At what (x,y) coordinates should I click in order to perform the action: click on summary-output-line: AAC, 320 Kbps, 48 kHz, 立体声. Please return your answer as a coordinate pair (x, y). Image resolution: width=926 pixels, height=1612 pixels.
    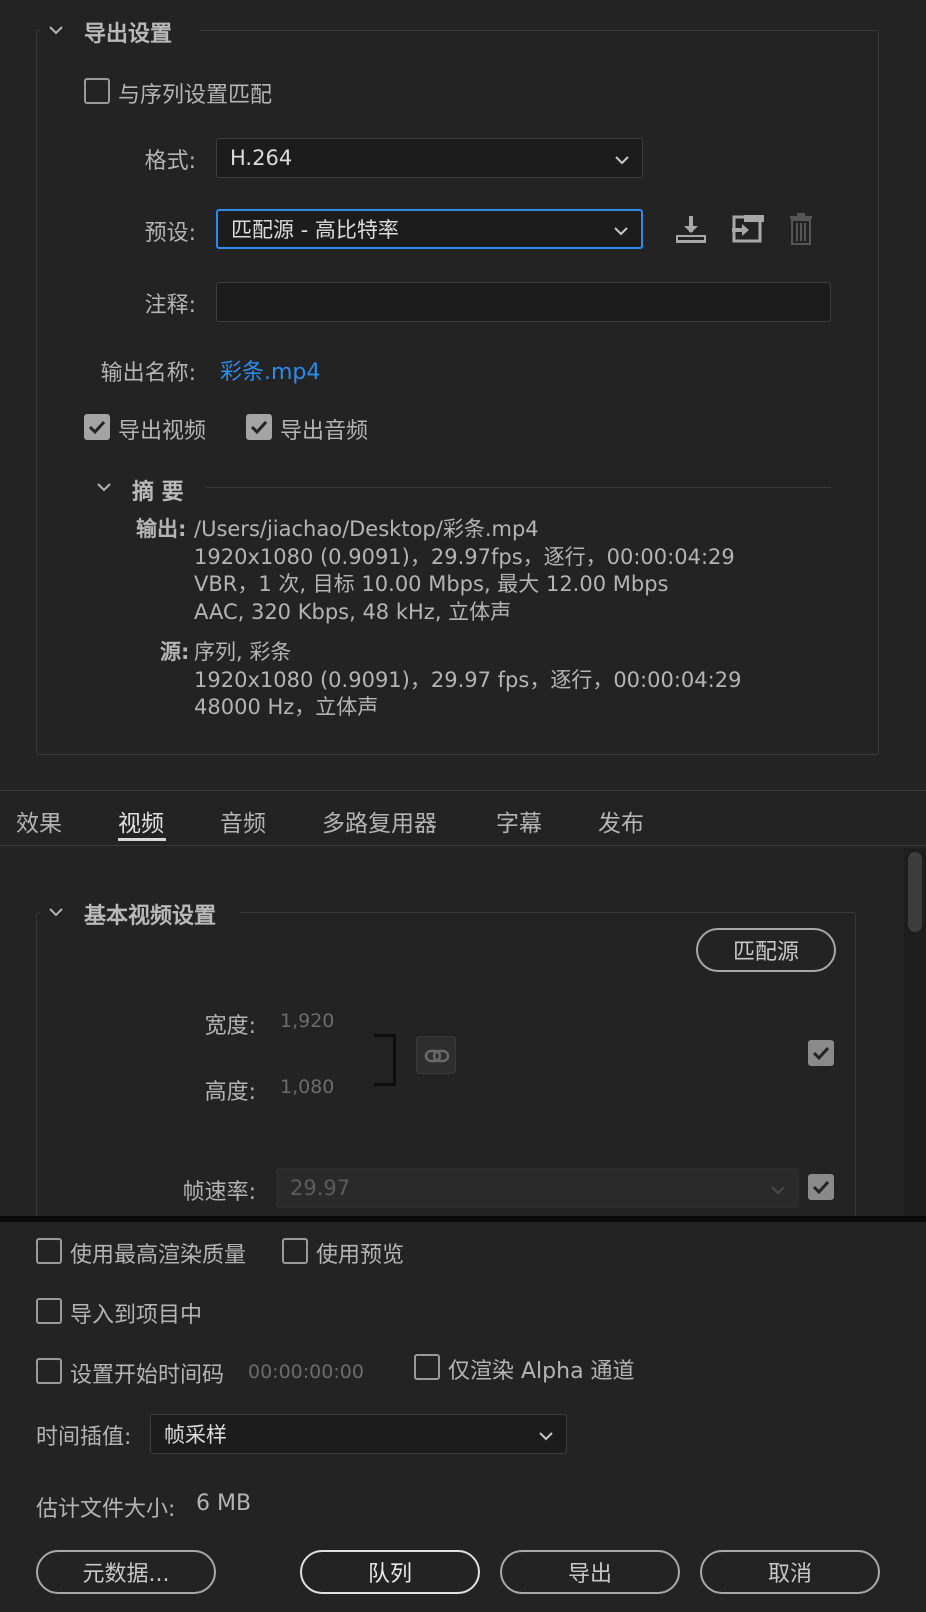
    Looking at the image, I should click on (353, 611).